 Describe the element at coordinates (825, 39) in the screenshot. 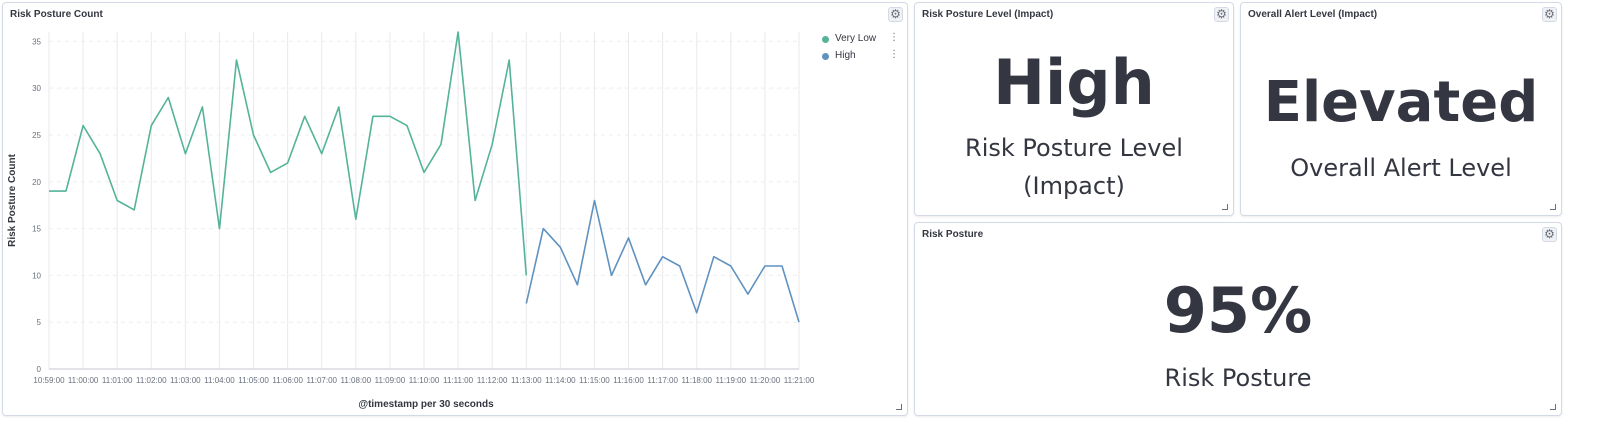

I see `legend-dot-very-low` at that location.